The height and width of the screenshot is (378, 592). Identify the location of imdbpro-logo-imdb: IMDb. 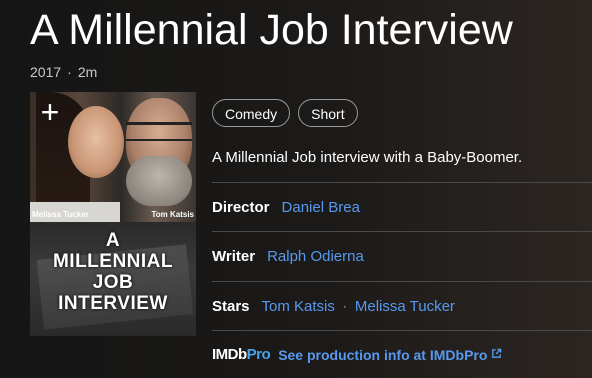
(229, 354).